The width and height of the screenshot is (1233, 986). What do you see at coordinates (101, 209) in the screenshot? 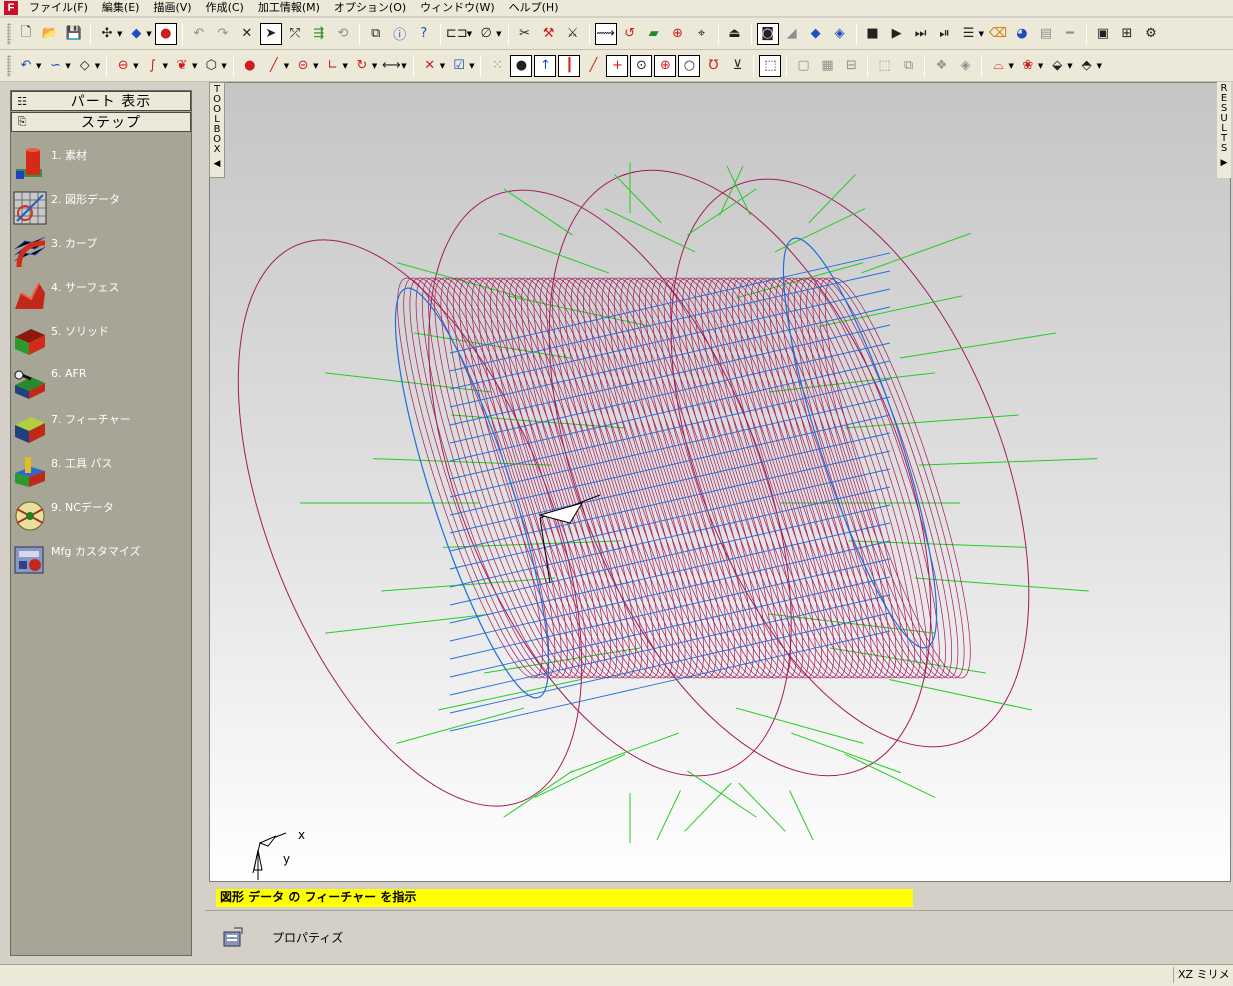
I see `step-geometry-data: 2. 図形データ` at bounding box center [101, 209].